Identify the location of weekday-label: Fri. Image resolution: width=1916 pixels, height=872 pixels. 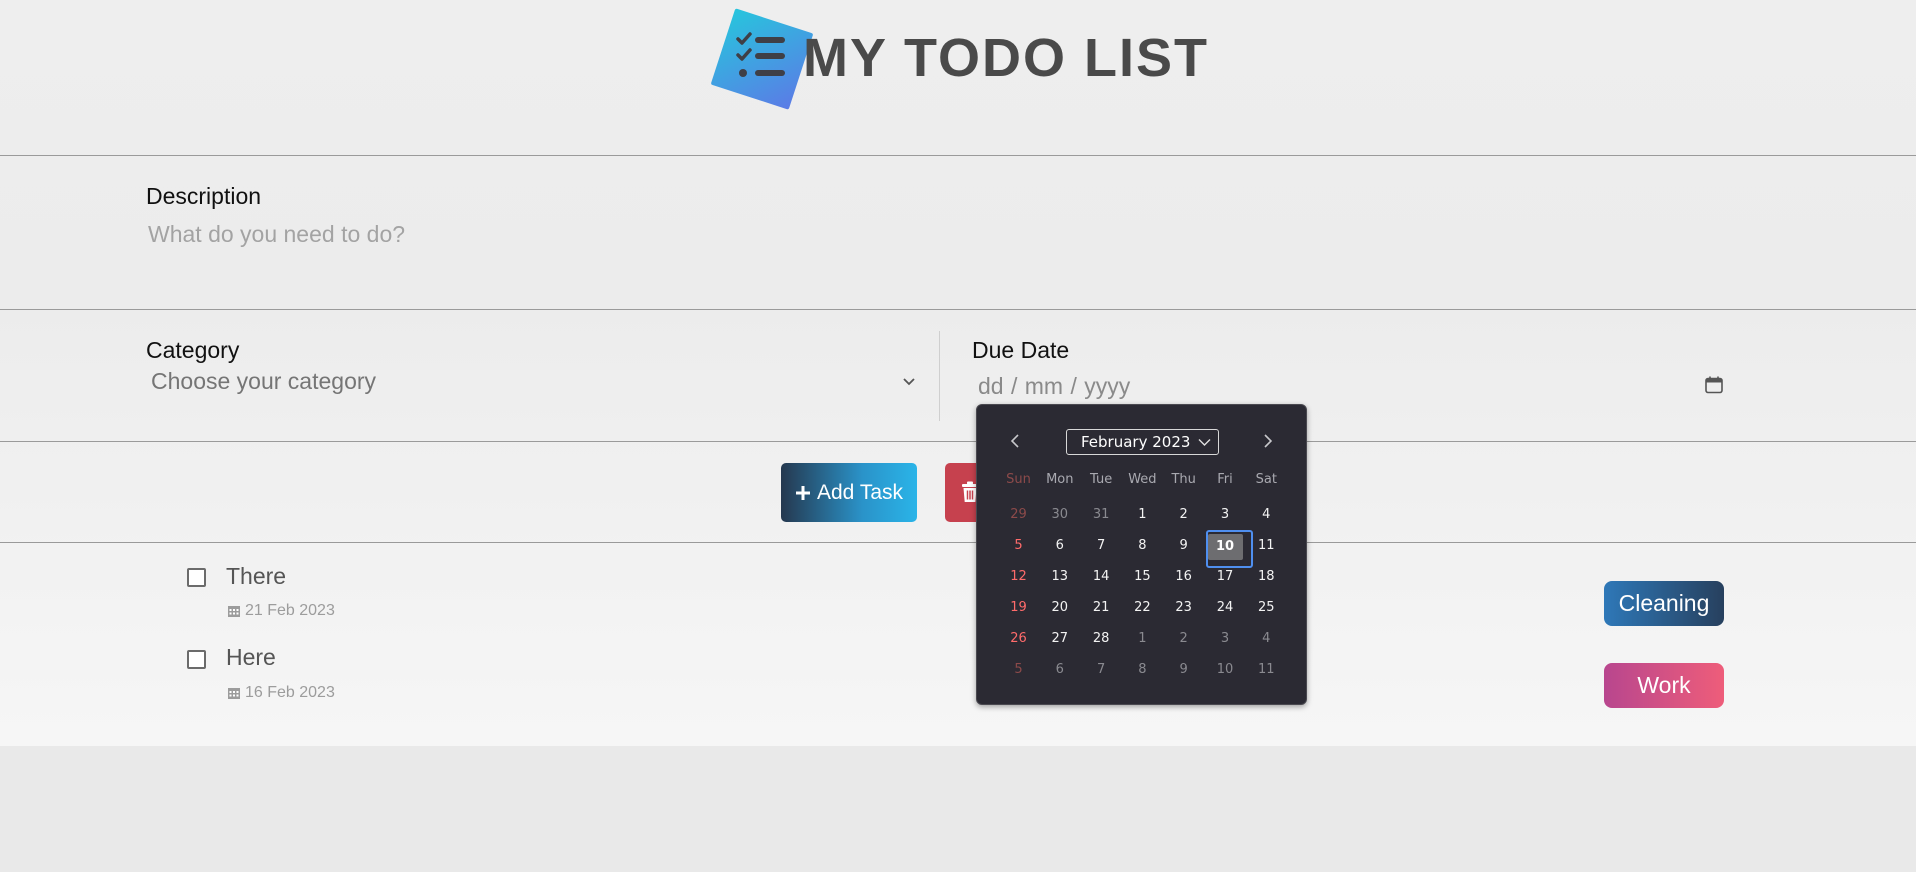
(1225, 479).